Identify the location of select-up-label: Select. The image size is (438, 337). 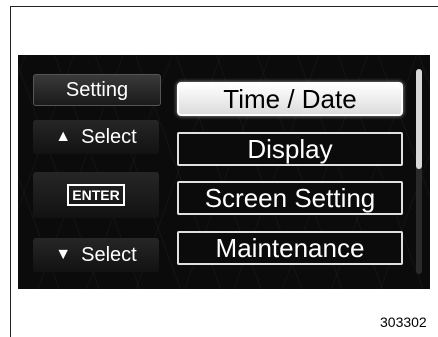
(109, 136).